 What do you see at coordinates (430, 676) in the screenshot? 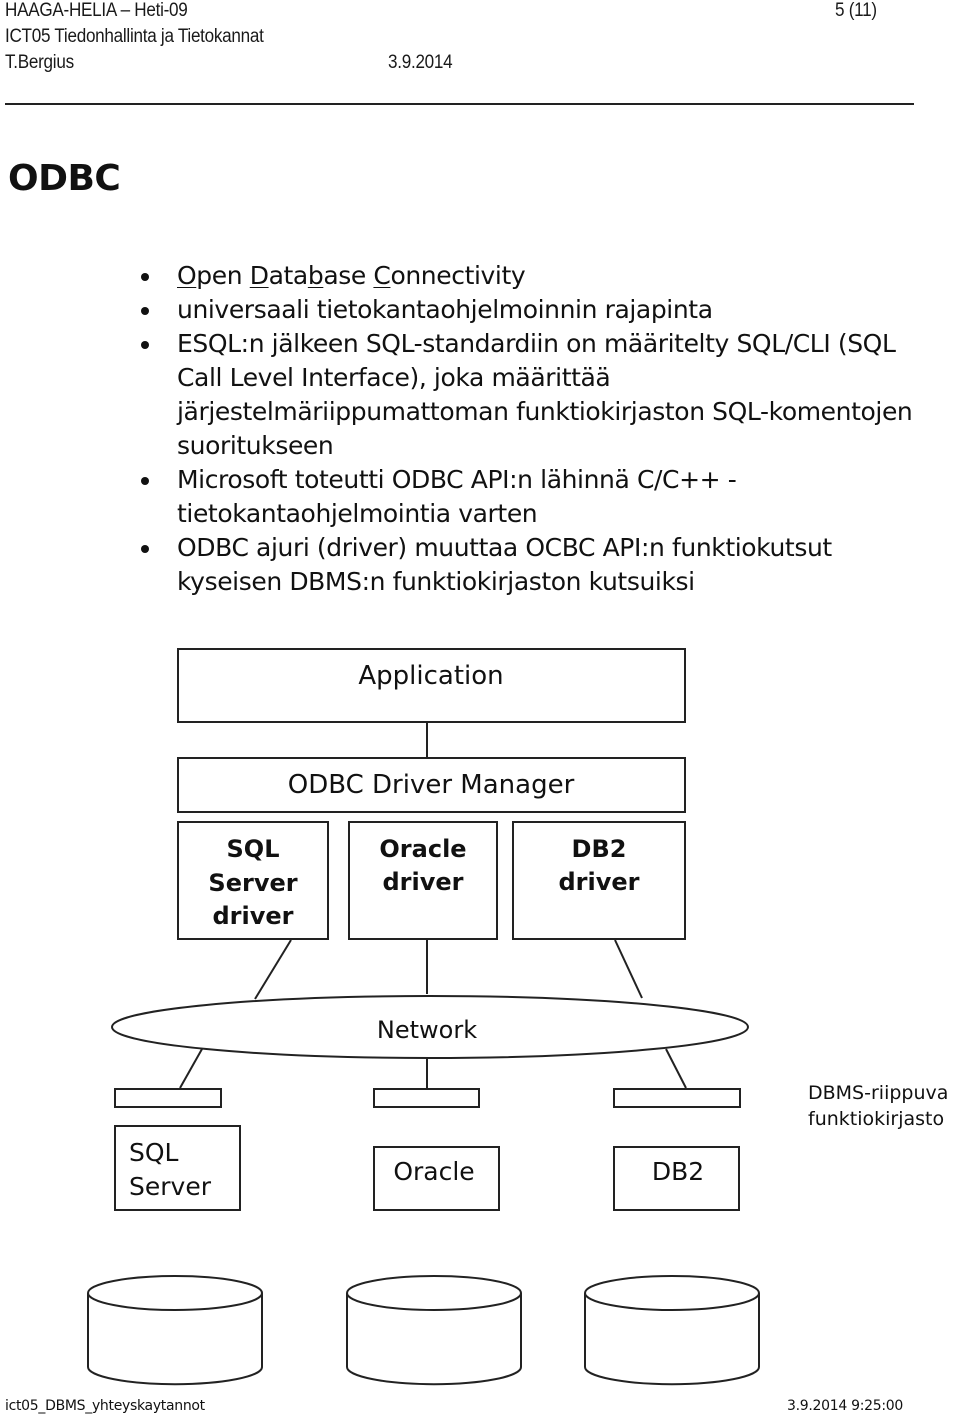
I see `application-label: Application` at bounding box center [430, 676].